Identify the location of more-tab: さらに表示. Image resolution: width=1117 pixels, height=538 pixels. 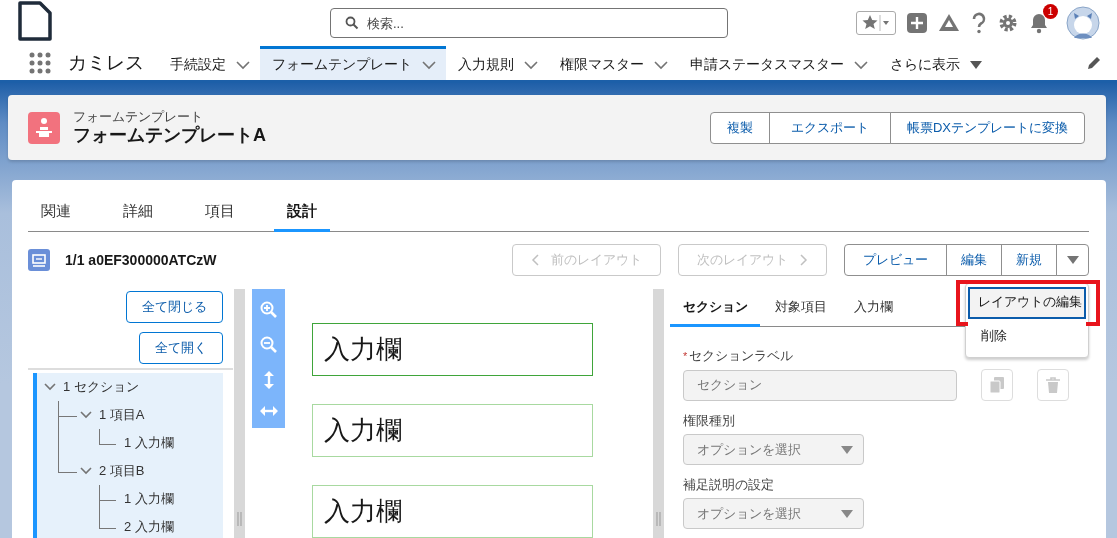
(935, 63).